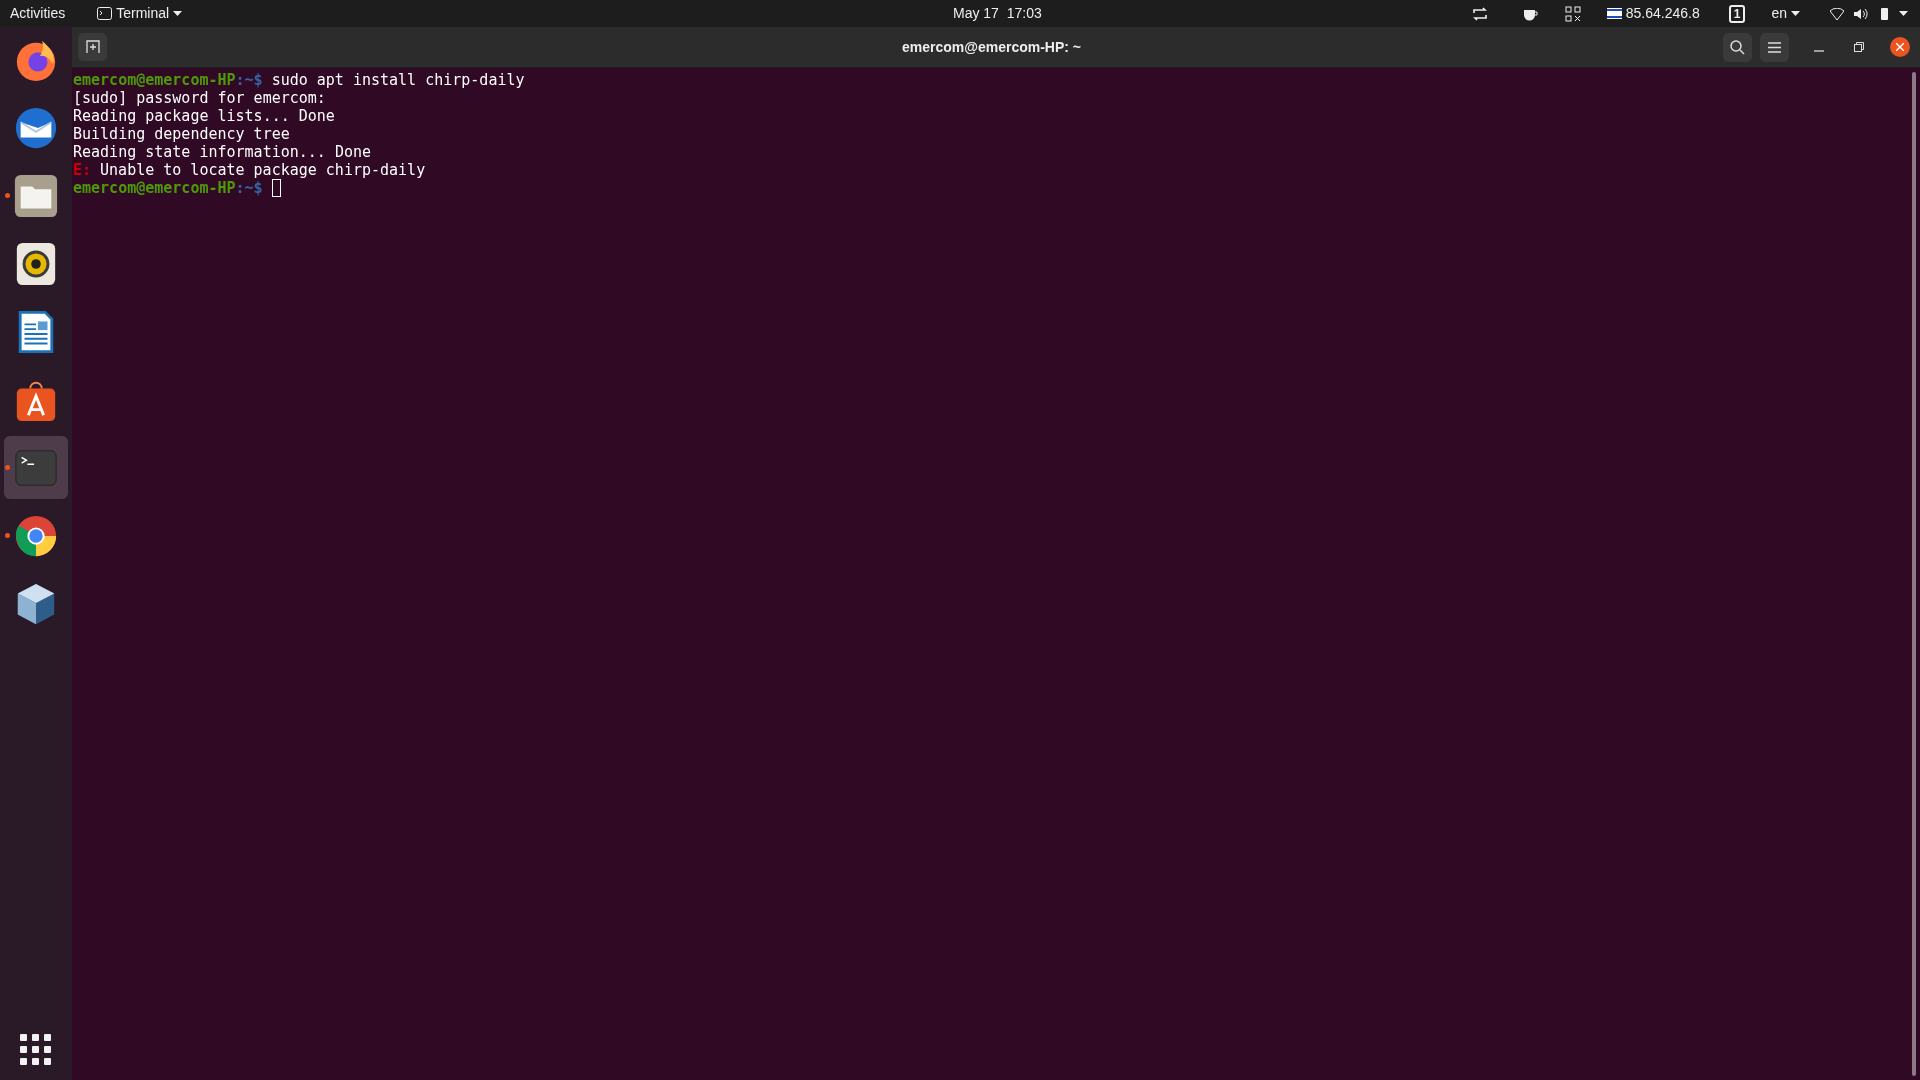  I want to click on app-grid-icon, so click(36, 1050).